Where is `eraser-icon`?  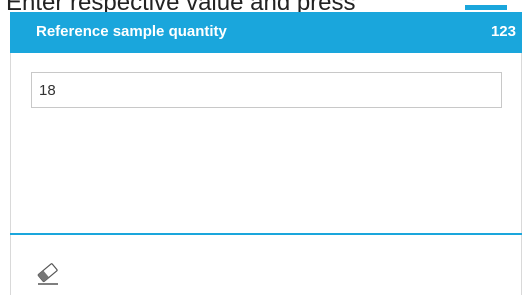
eraser-icon is located at coordinates (47, 274).